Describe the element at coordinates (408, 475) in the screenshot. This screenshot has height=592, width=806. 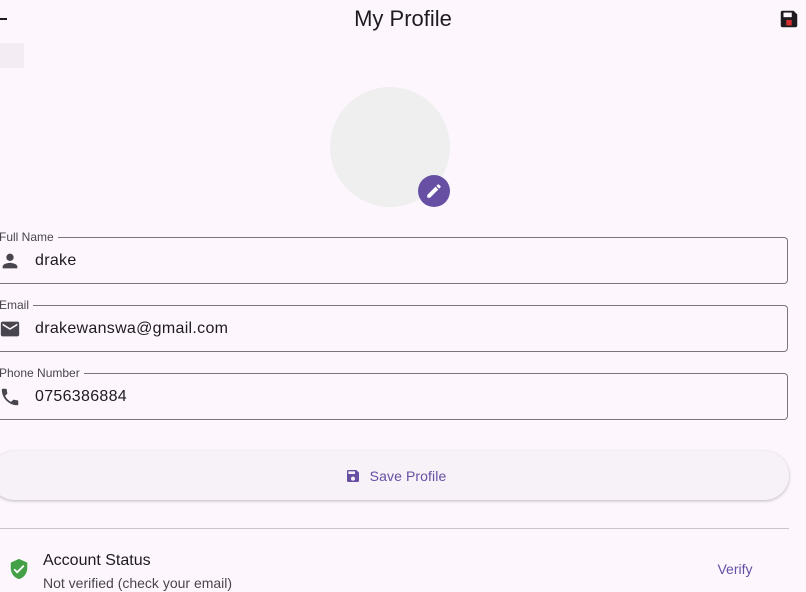
I see `save-profile-label: Save Profile` at that location.